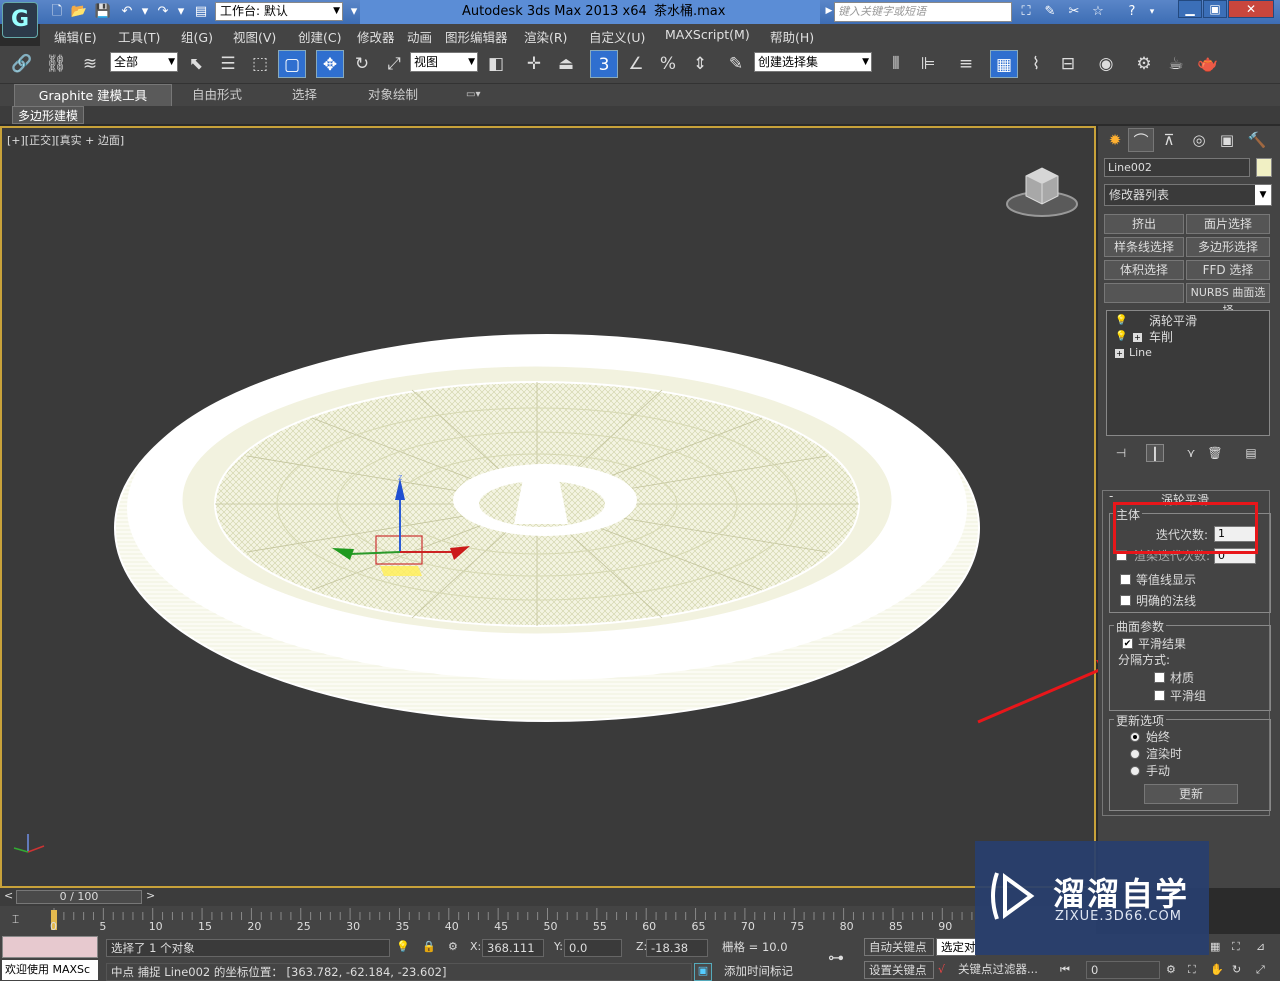 The height and width of the screenshot is (981, 1280). What do you see at coordinates (228, 64) in the screenshot?
I see `select-by-name-icon: ☰` at bounding box center [228, 64].